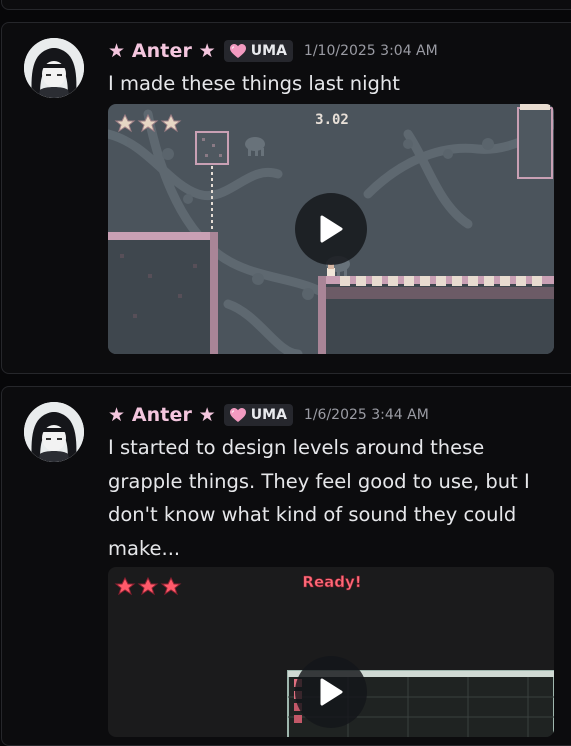 This screenshot has height=746, width=571. What do you see at coordinates (254, 83) in the screenshot?
I see `message-line: I made these things last night` at bounding box center [254, 83].